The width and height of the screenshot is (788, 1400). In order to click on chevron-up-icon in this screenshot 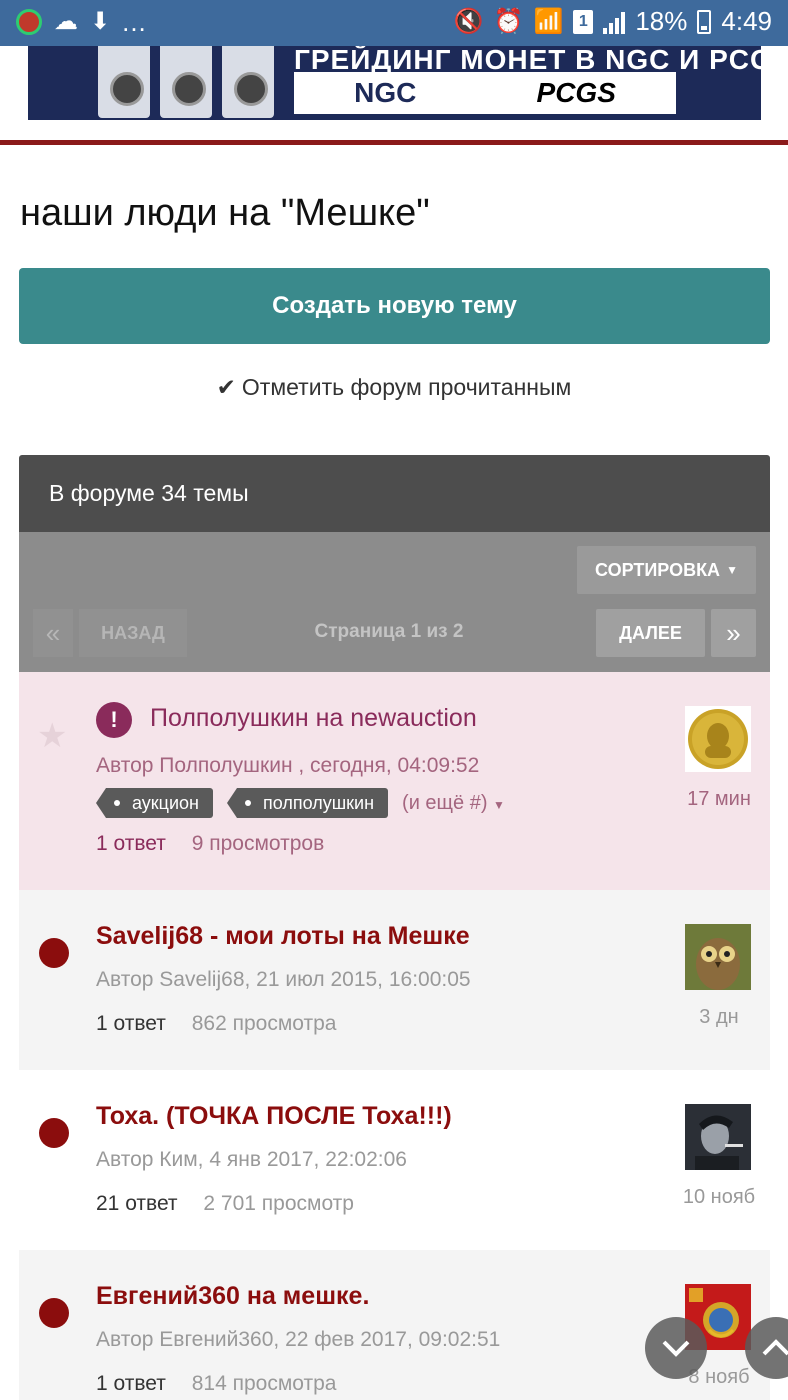, I will do `click(775, 1347)`.